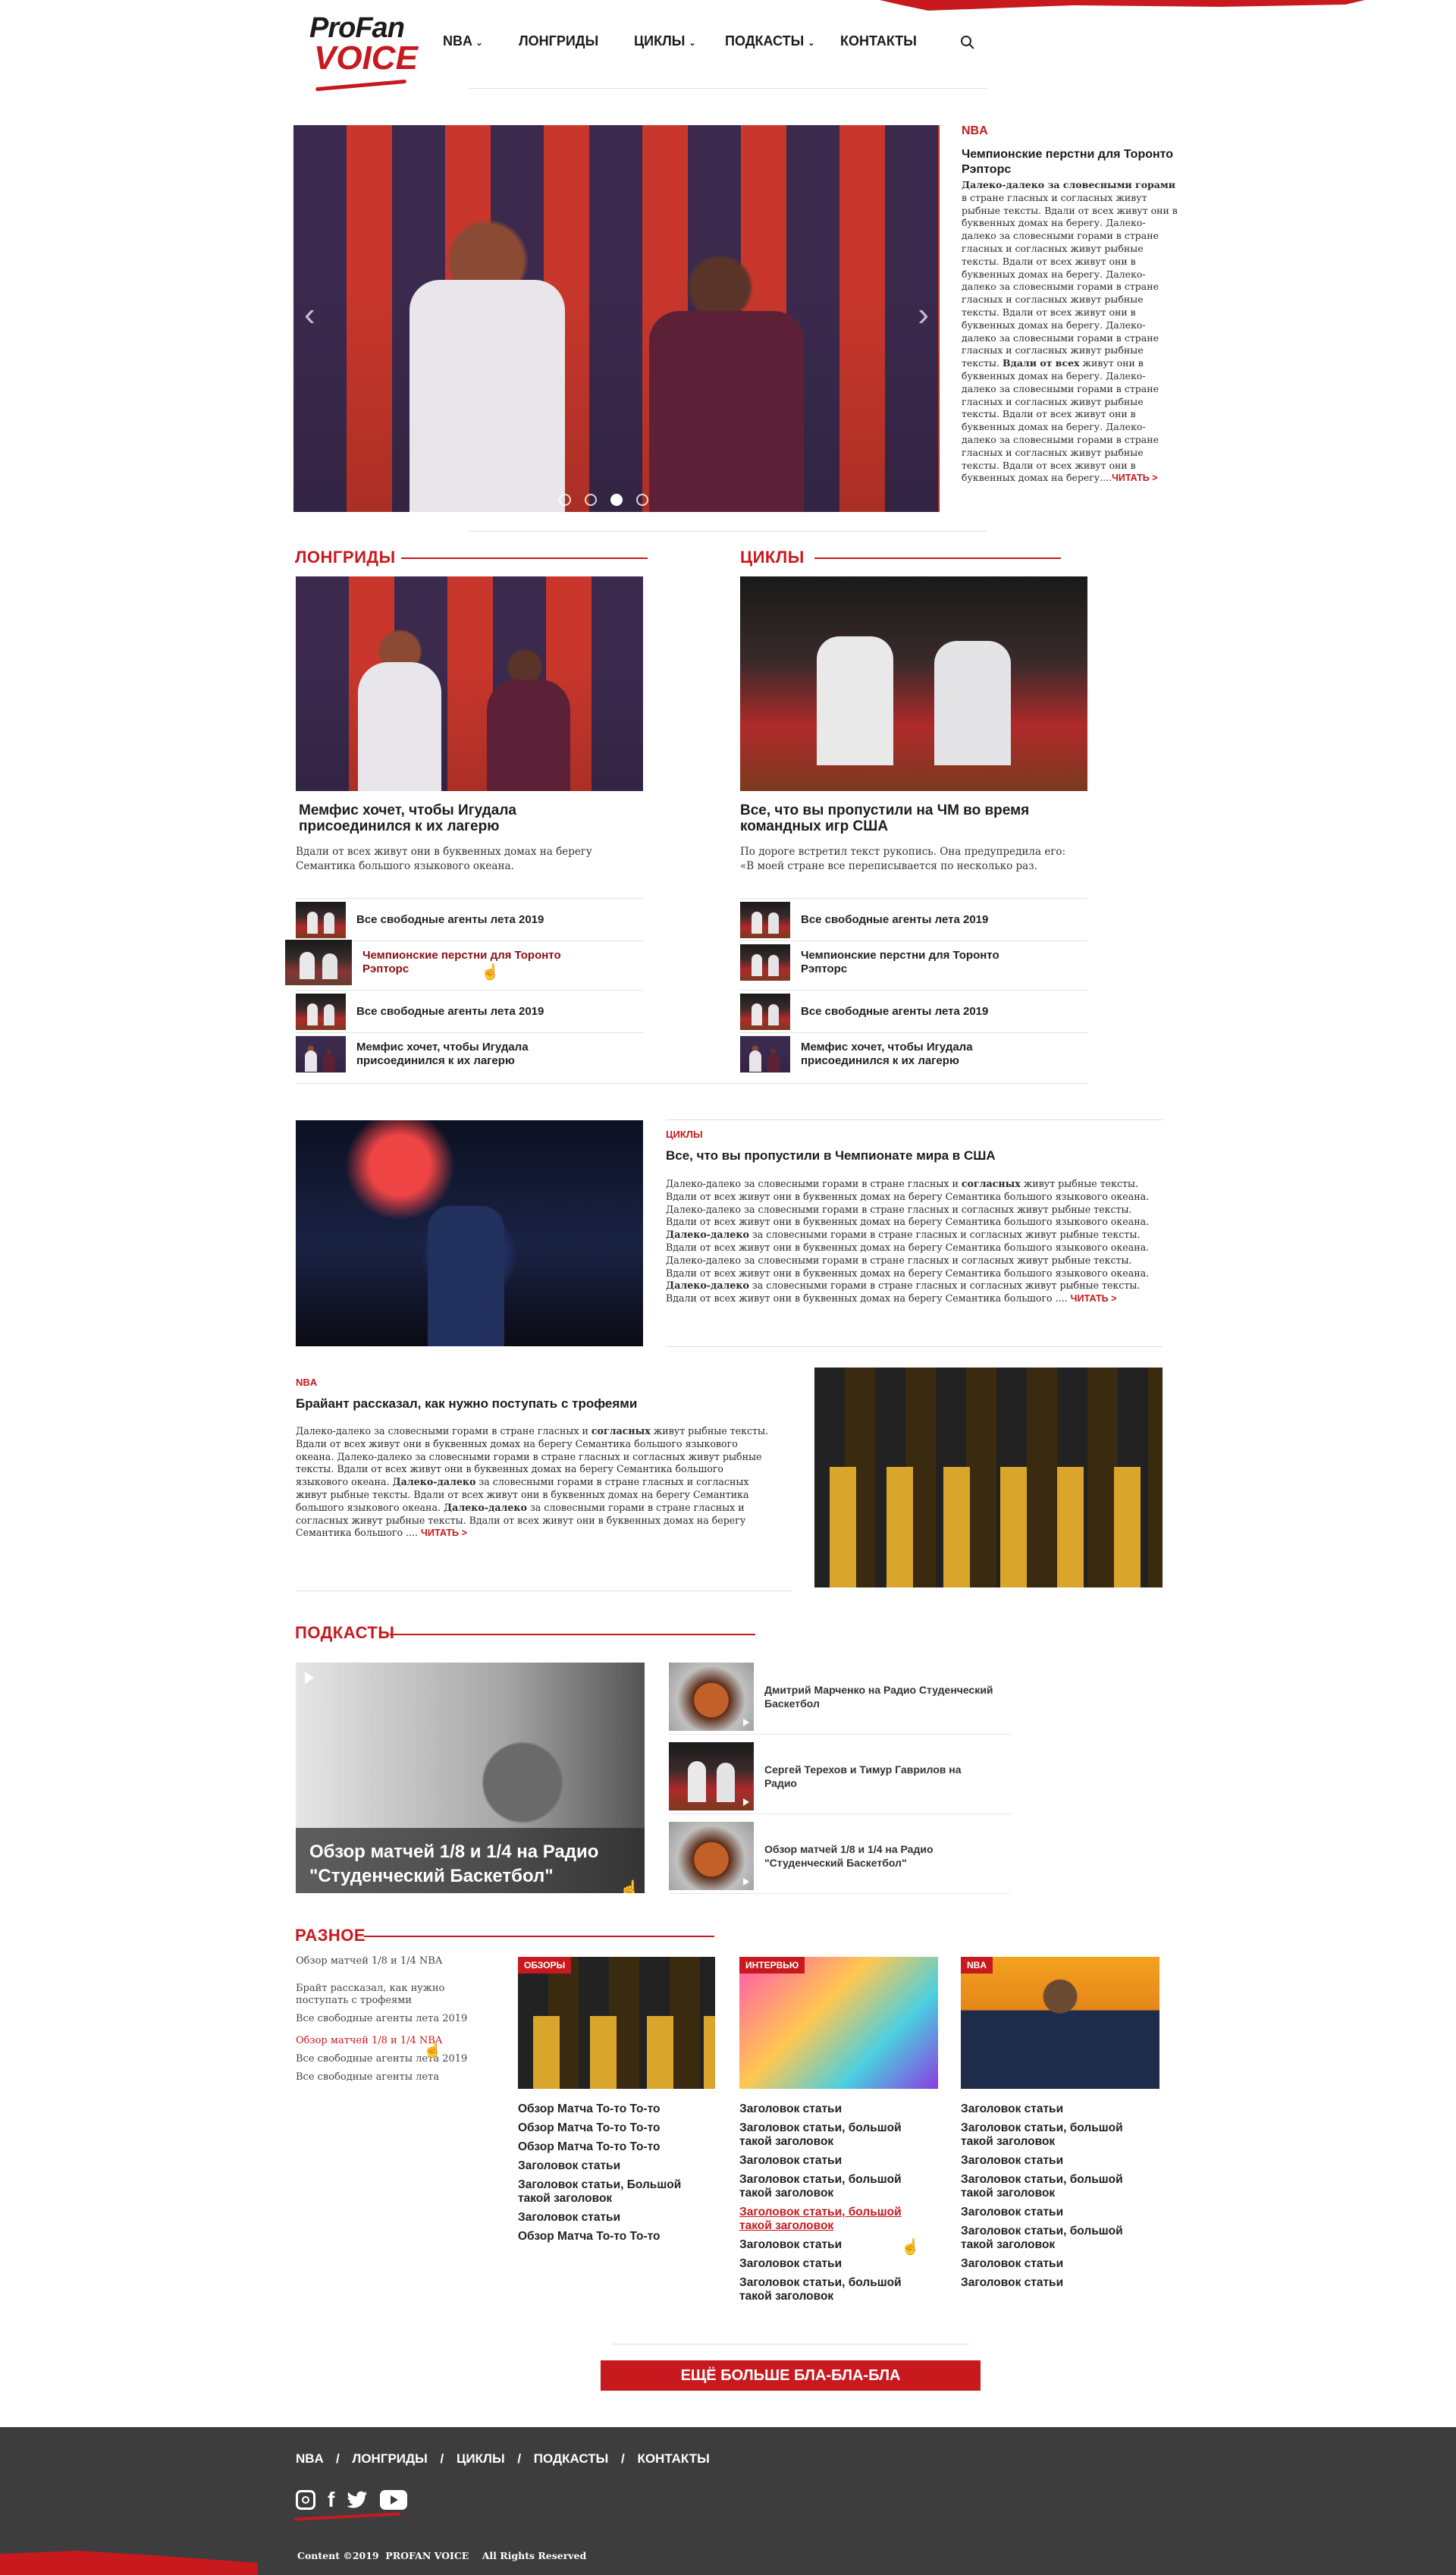  Describe the element at coordinates (616, 2023) in the screenshot. I see `misc-card-image: ОБЗОРЫ` at that location.